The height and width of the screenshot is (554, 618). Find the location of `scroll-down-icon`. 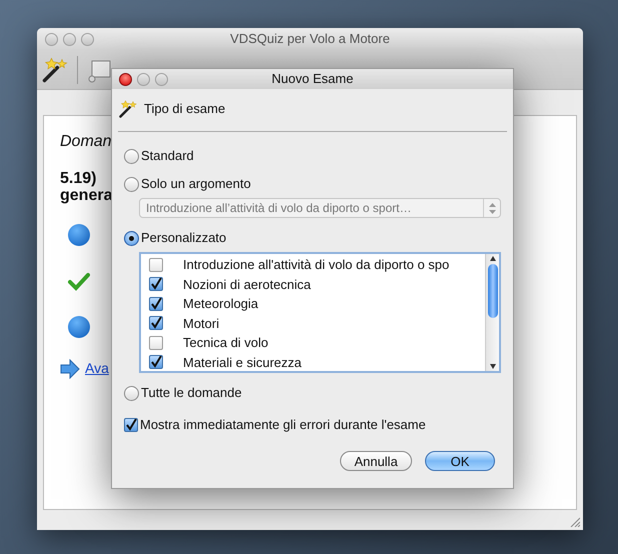

scroll-down-icon is located at coordinates (492, 366).